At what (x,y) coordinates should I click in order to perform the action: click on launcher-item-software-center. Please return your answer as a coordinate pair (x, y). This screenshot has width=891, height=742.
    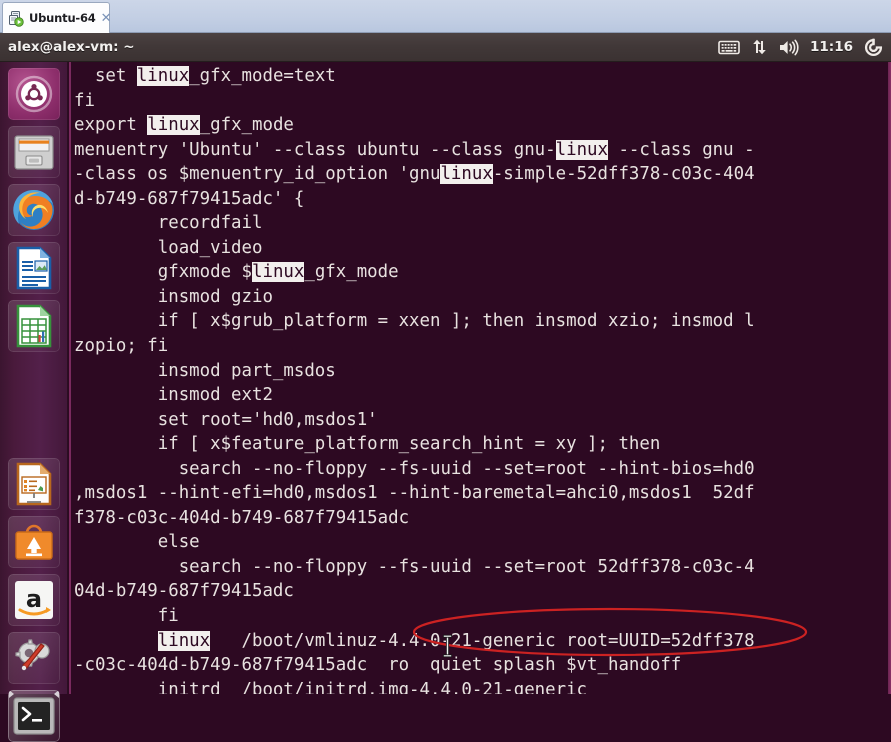
    Looking at the image, I should click on (34, 542).